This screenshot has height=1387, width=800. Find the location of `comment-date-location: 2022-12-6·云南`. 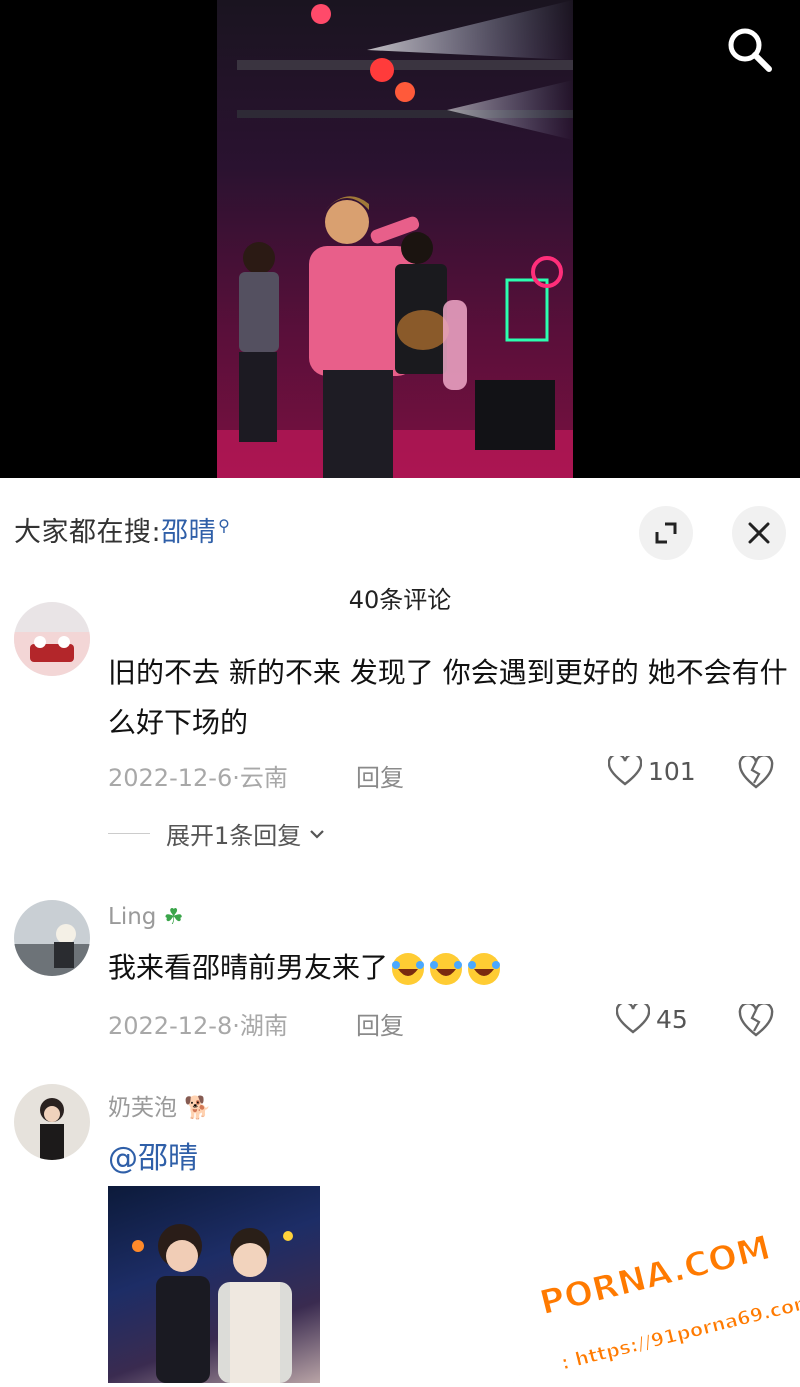

comment-date-location: 2022-12-6·云南 is located at coordinates (198, 778).